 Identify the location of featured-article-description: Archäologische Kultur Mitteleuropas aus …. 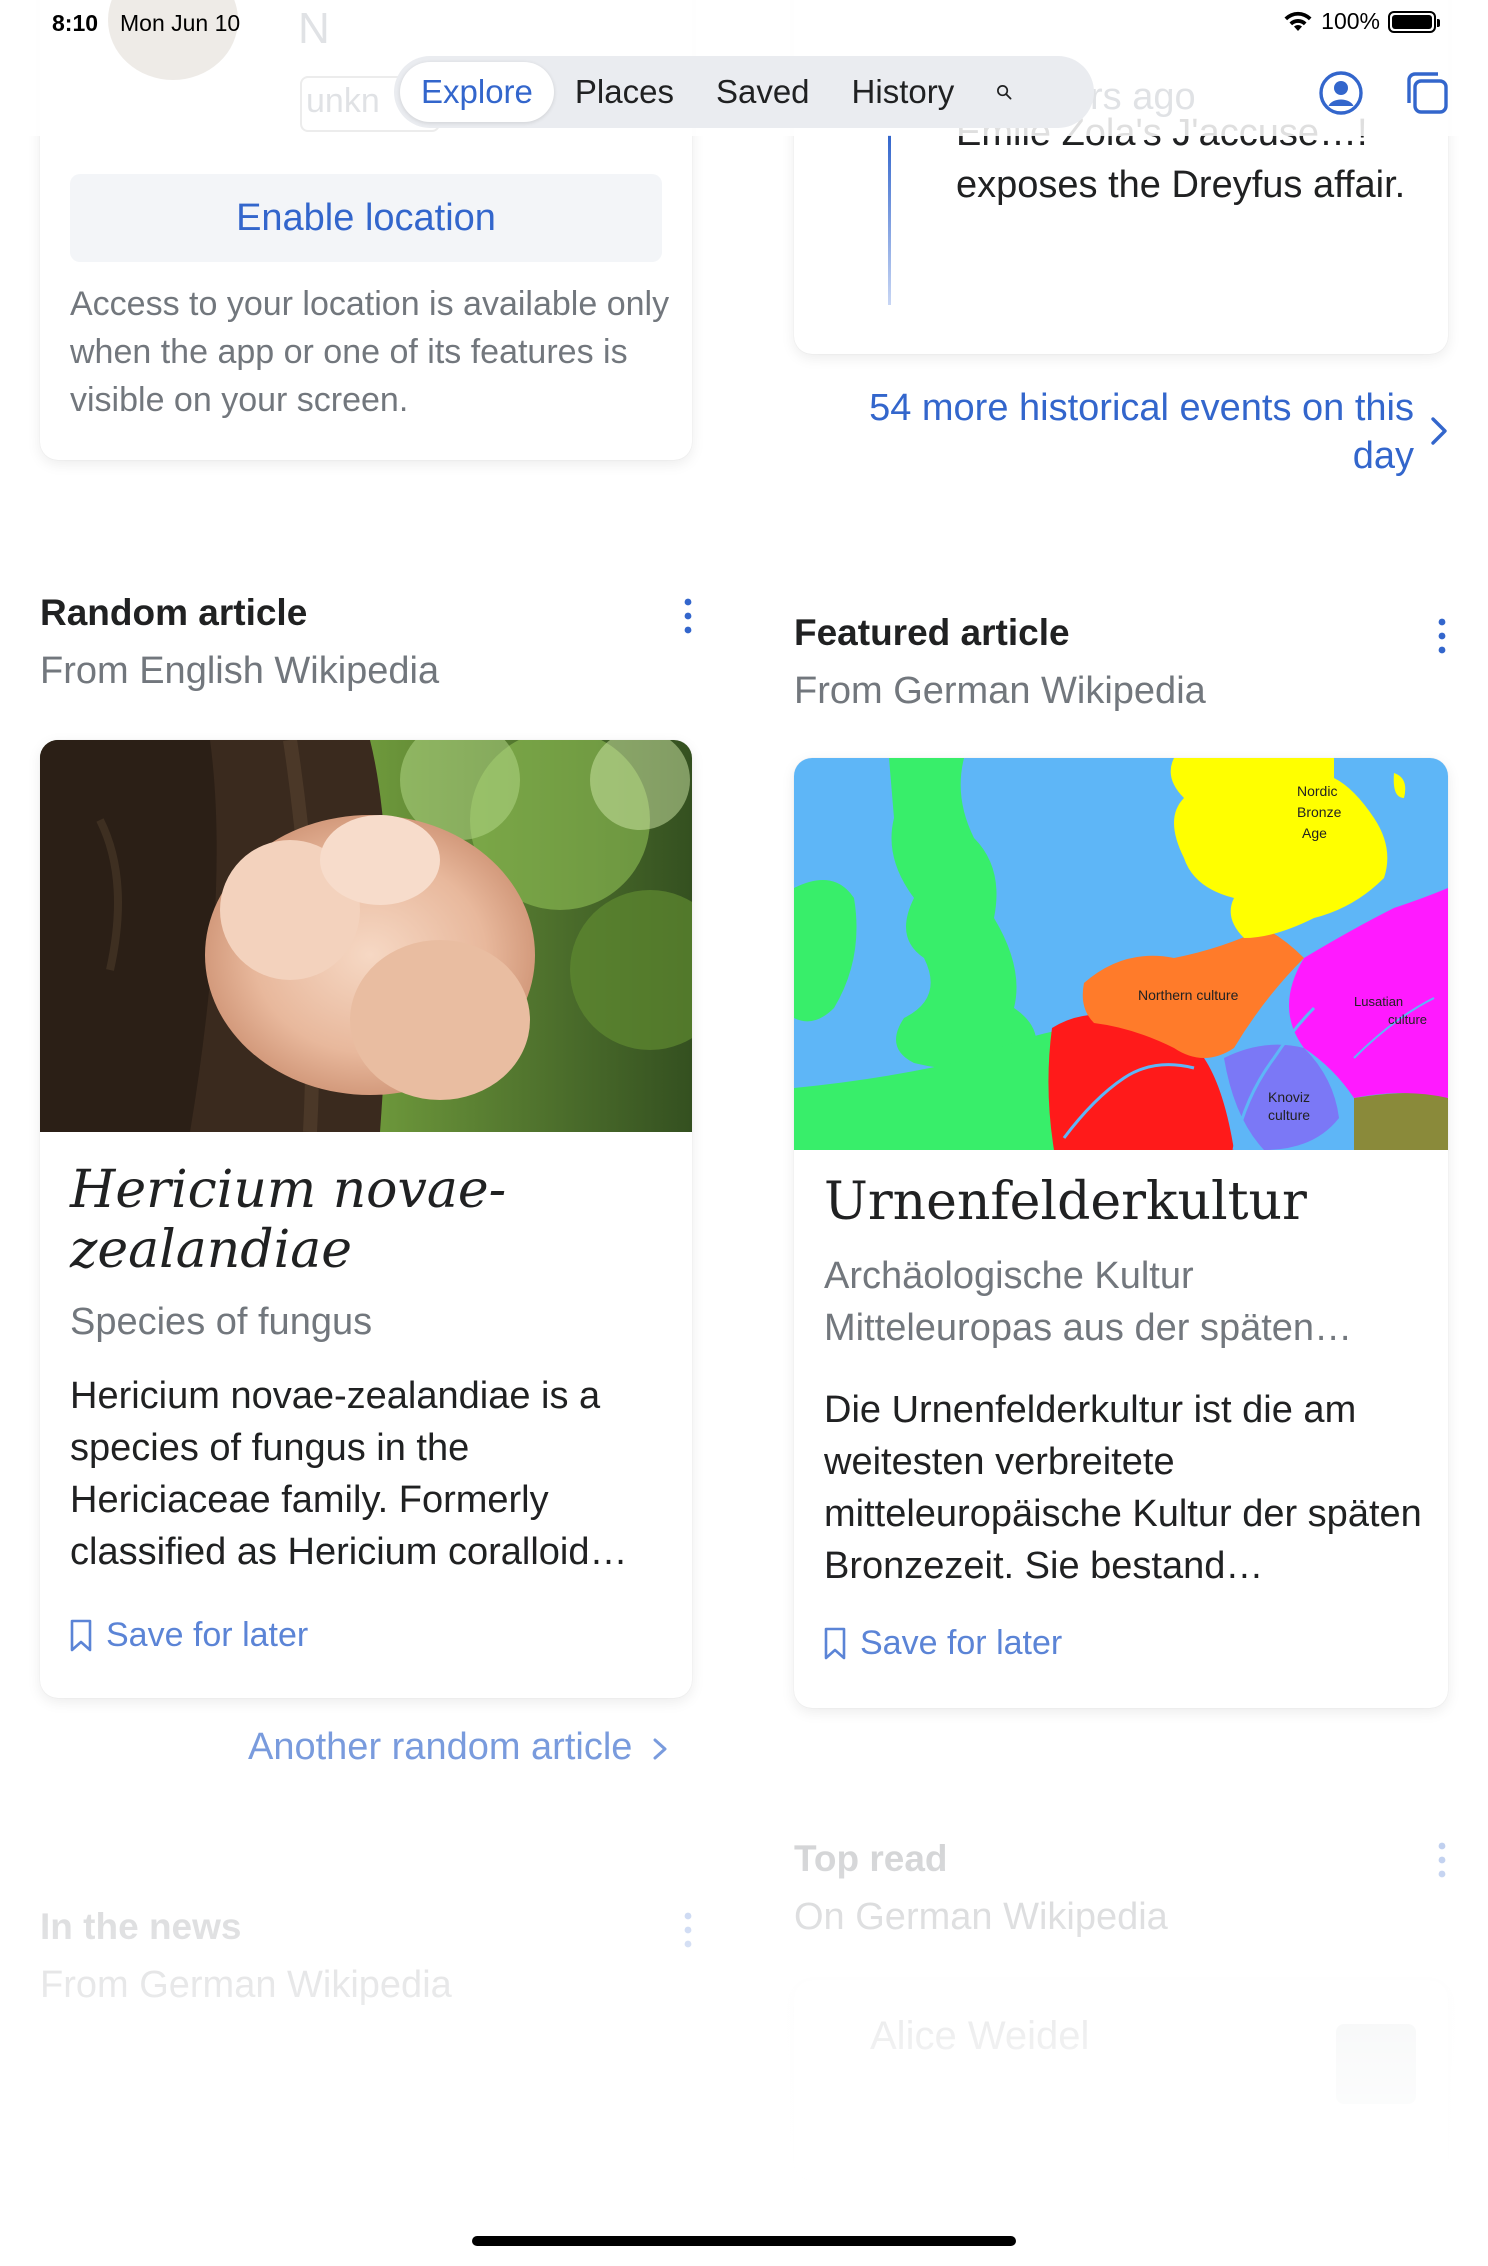
(1088, 1302).